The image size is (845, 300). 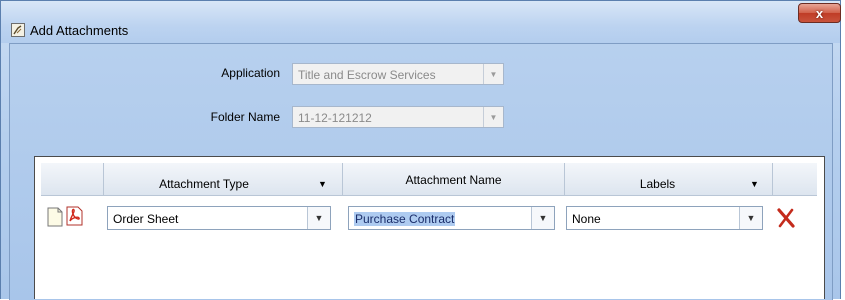 I want to click on attachment-name-select: Purchase Contract ▼, so click(x=451, y=218).